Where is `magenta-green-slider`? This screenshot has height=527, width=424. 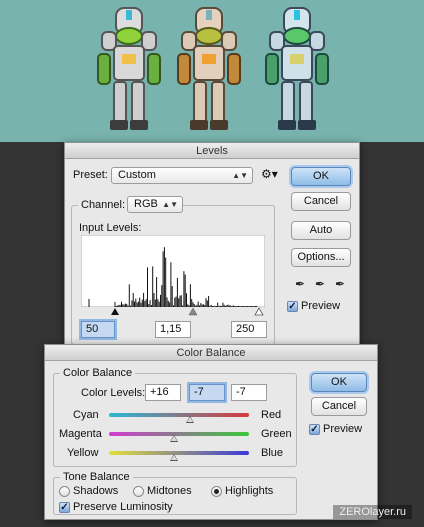 magenta-green-slider is located at coordinates (179, 434).